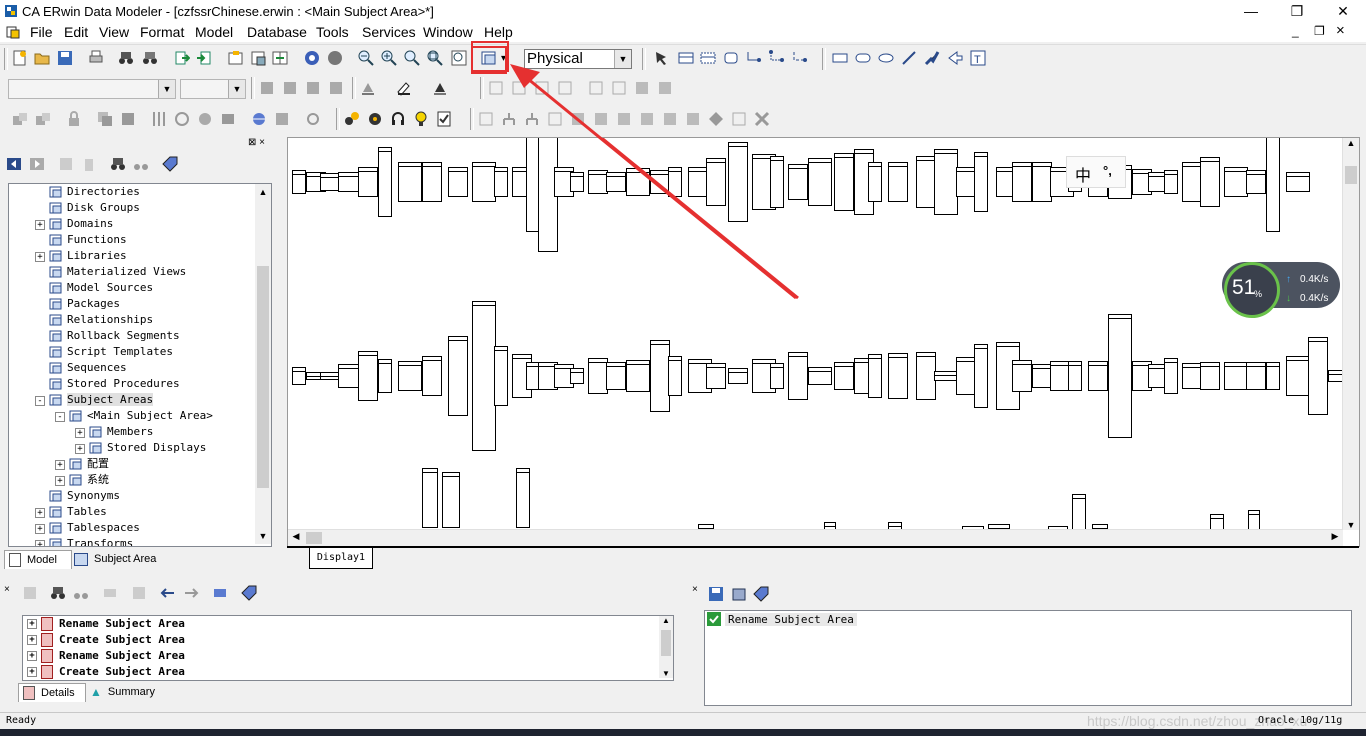 This screenshot has width=1366, height=736. I want to click on minimize-button: —, so click(1251, 11).